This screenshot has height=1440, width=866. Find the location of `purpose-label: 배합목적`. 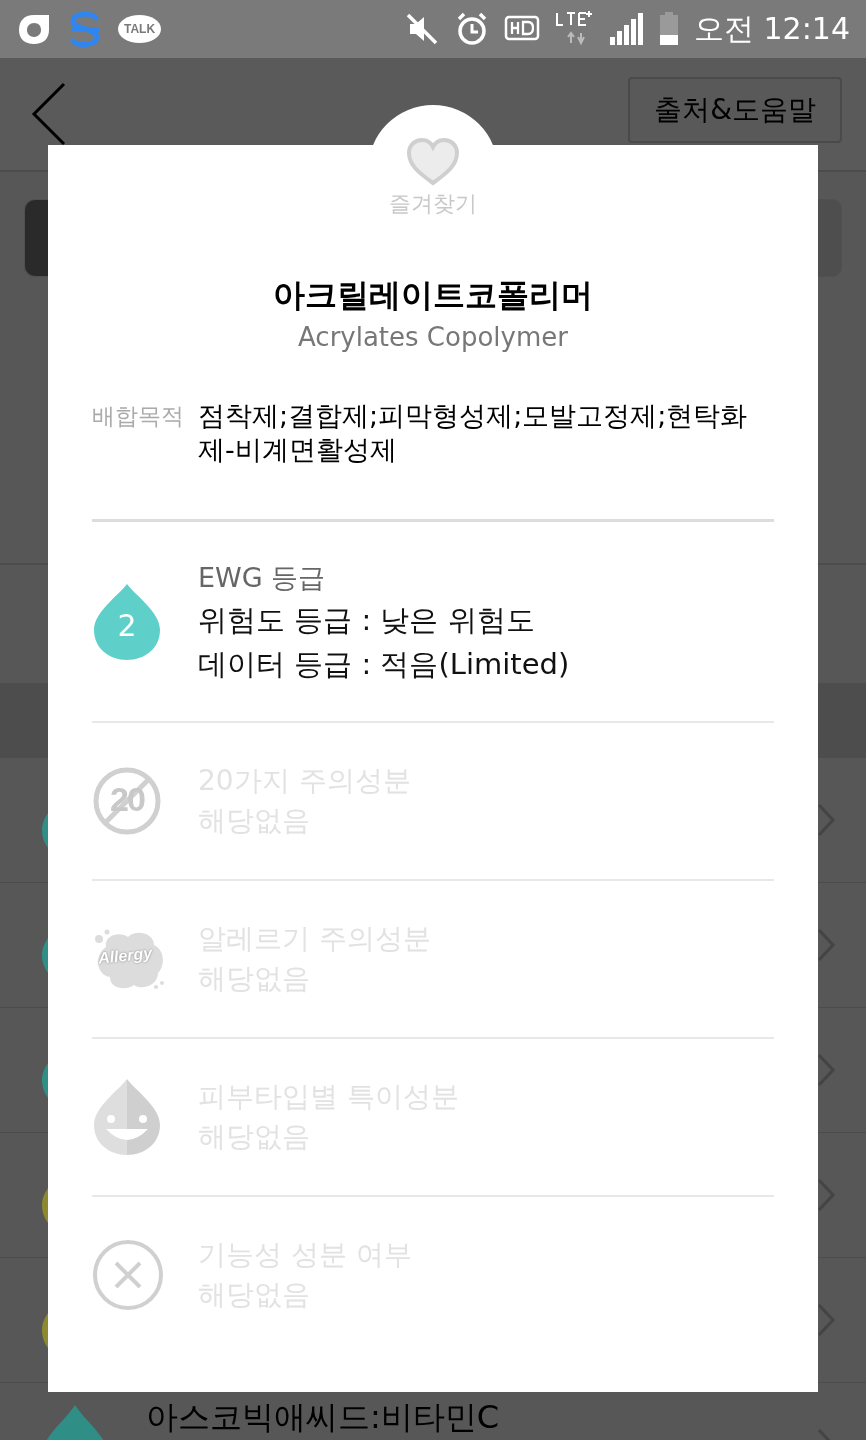

purpose-label: 배합목적 is located at coordinates (138, 416).